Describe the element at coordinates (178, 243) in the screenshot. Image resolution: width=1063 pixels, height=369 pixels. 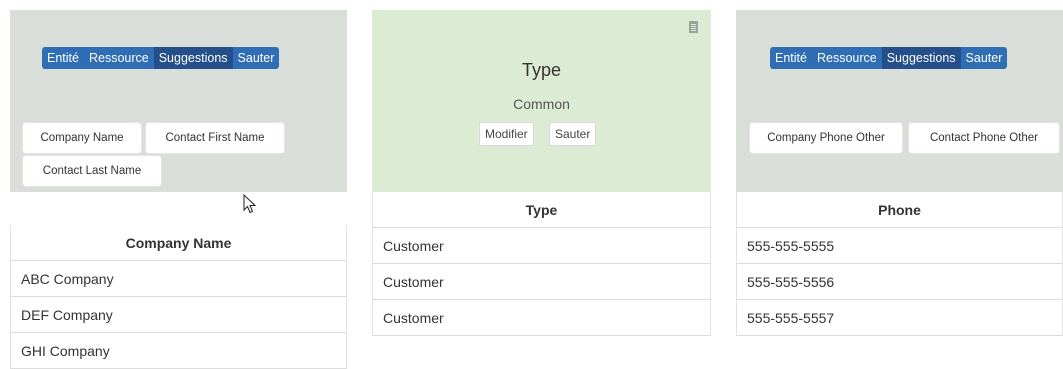
I see `column-header: Company Name` at that location.